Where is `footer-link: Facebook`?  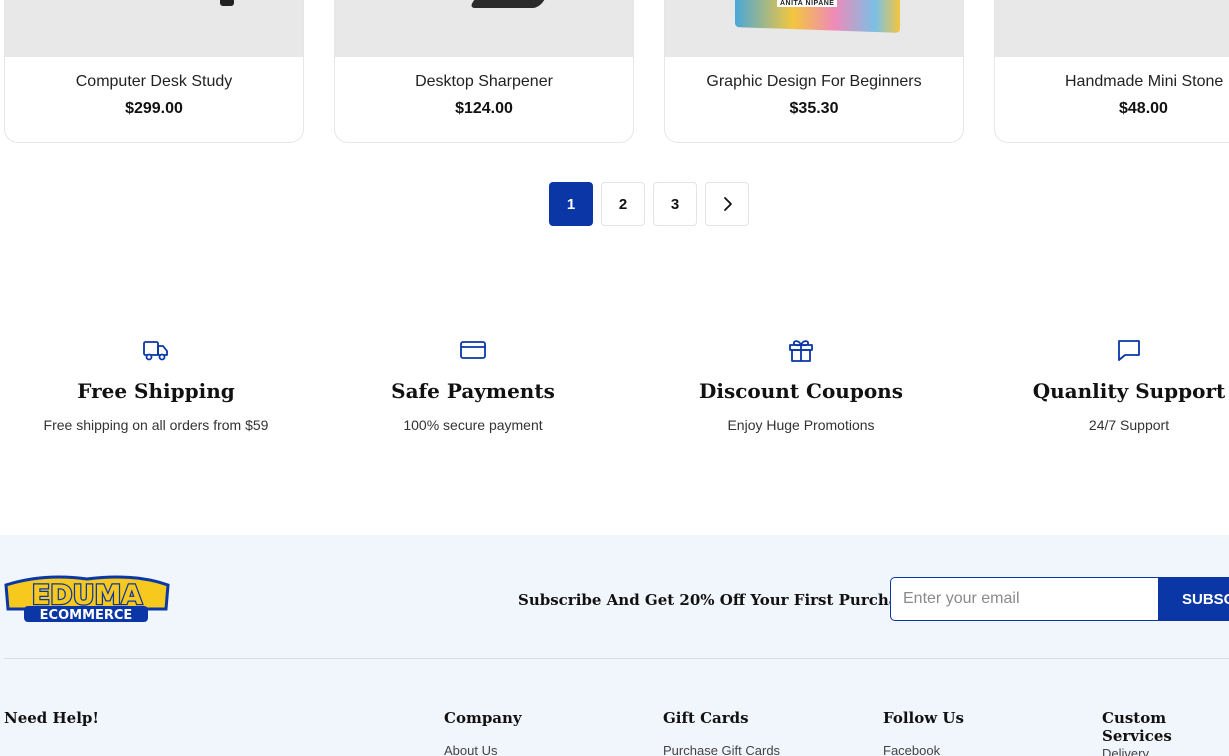
footer-link: Facebook is located at coordinates (911, 749).